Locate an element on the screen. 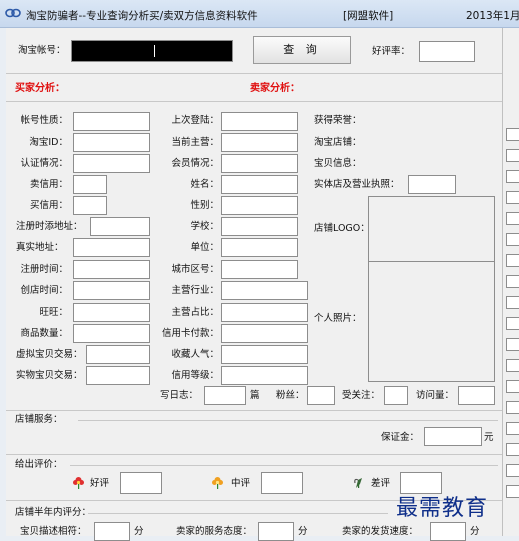 The width and height of the screenshot is (519, 541). service-field is located at coordinates (276, 531).